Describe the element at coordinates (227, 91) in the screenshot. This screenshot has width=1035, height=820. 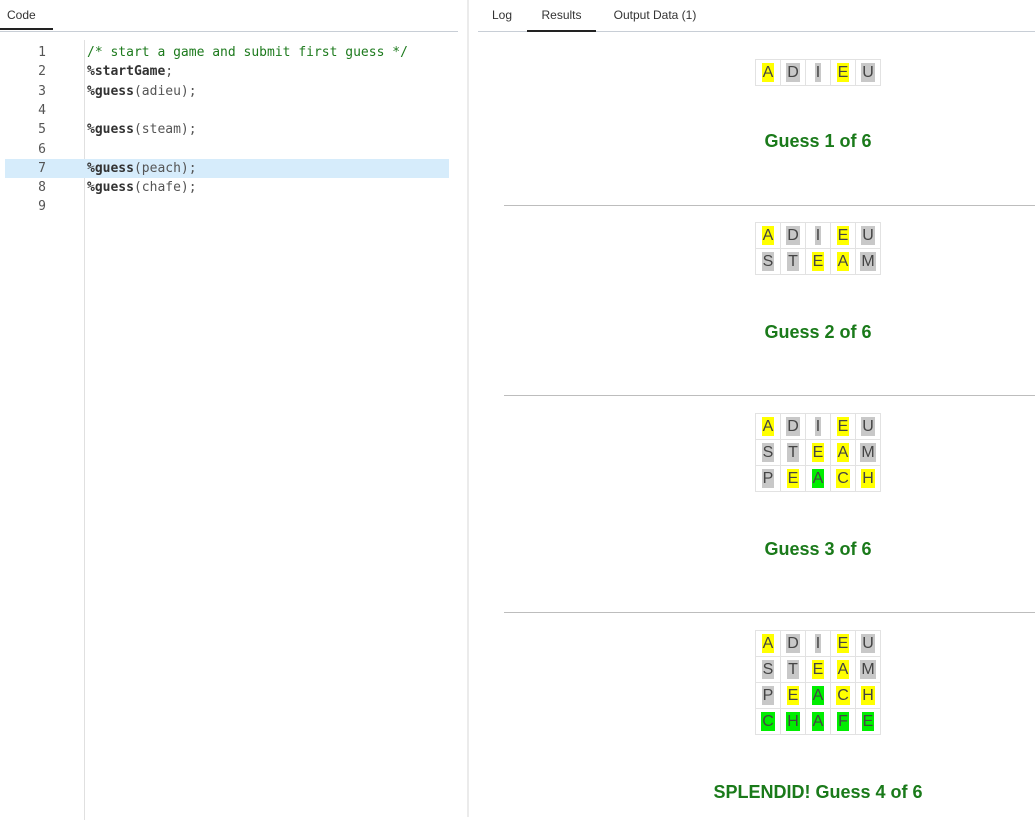
I see `code-line: 3 %guess(adieu);` at that location.